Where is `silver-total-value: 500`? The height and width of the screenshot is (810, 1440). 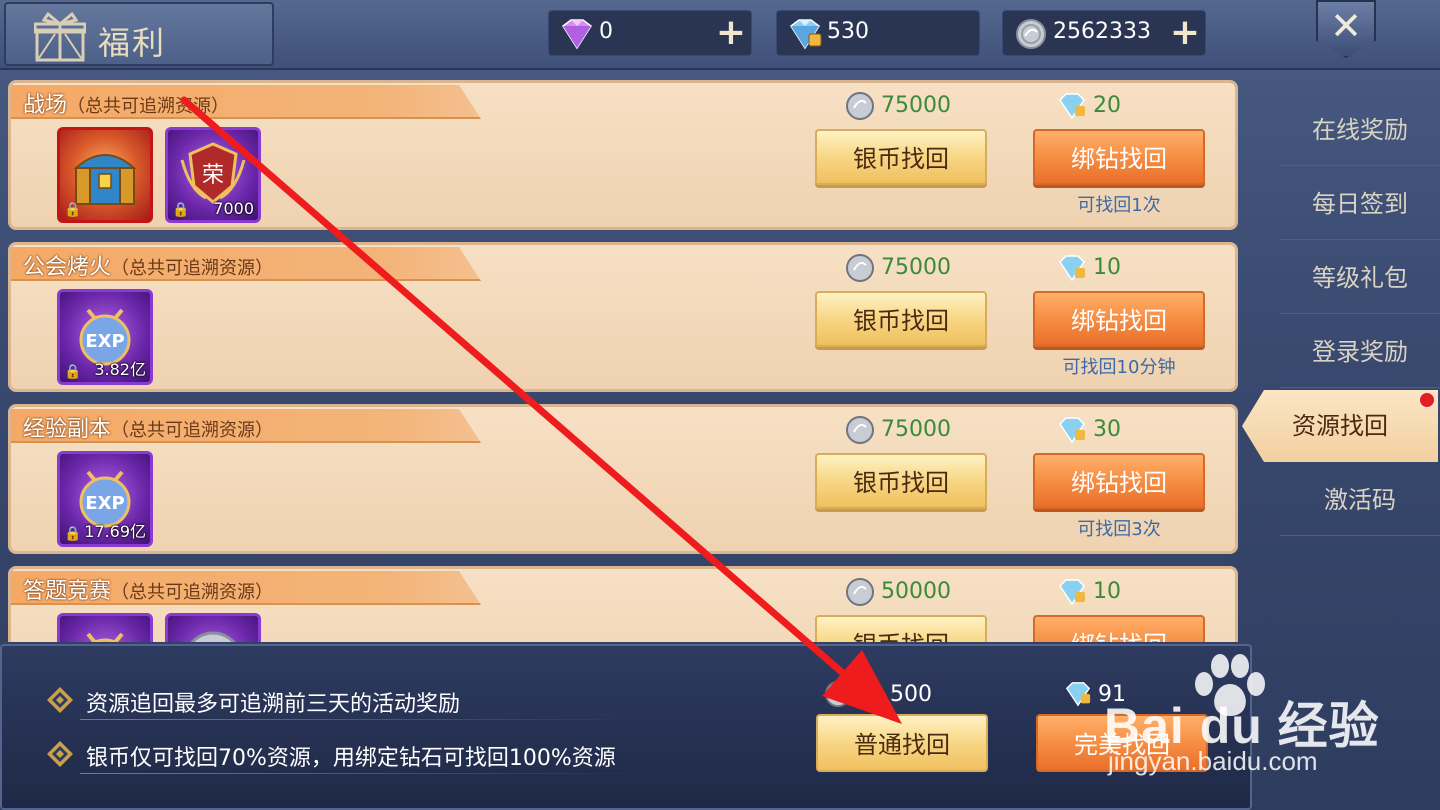
silver-total-value: 500 is located at coordinates (911, 694).